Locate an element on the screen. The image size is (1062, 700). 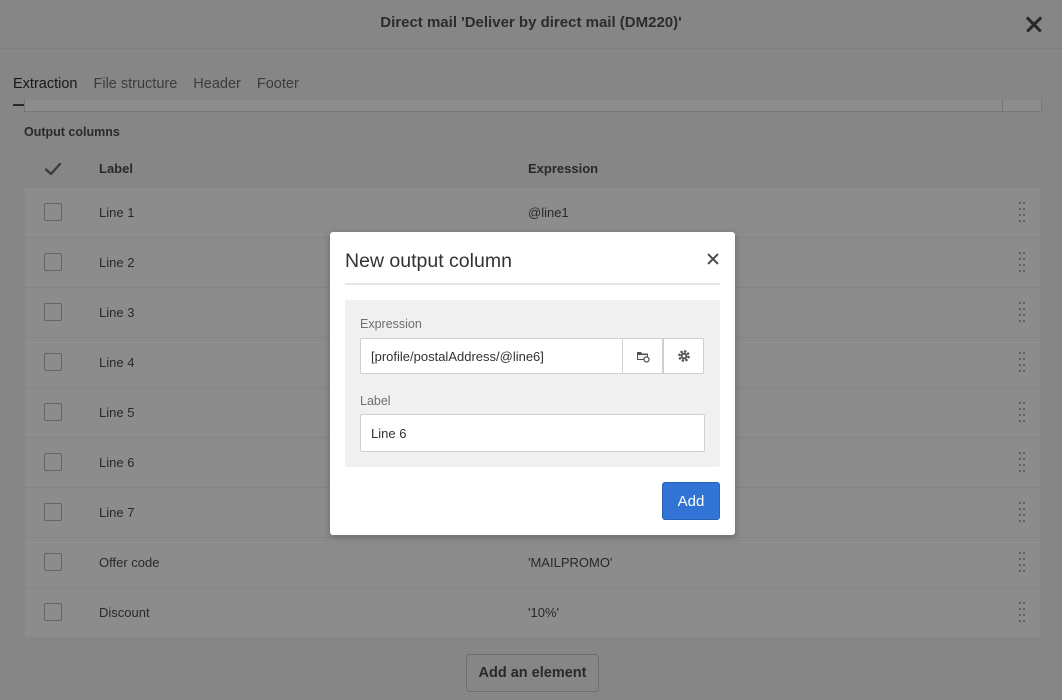
label-field-label: Label is located at coordinates (375, 401).